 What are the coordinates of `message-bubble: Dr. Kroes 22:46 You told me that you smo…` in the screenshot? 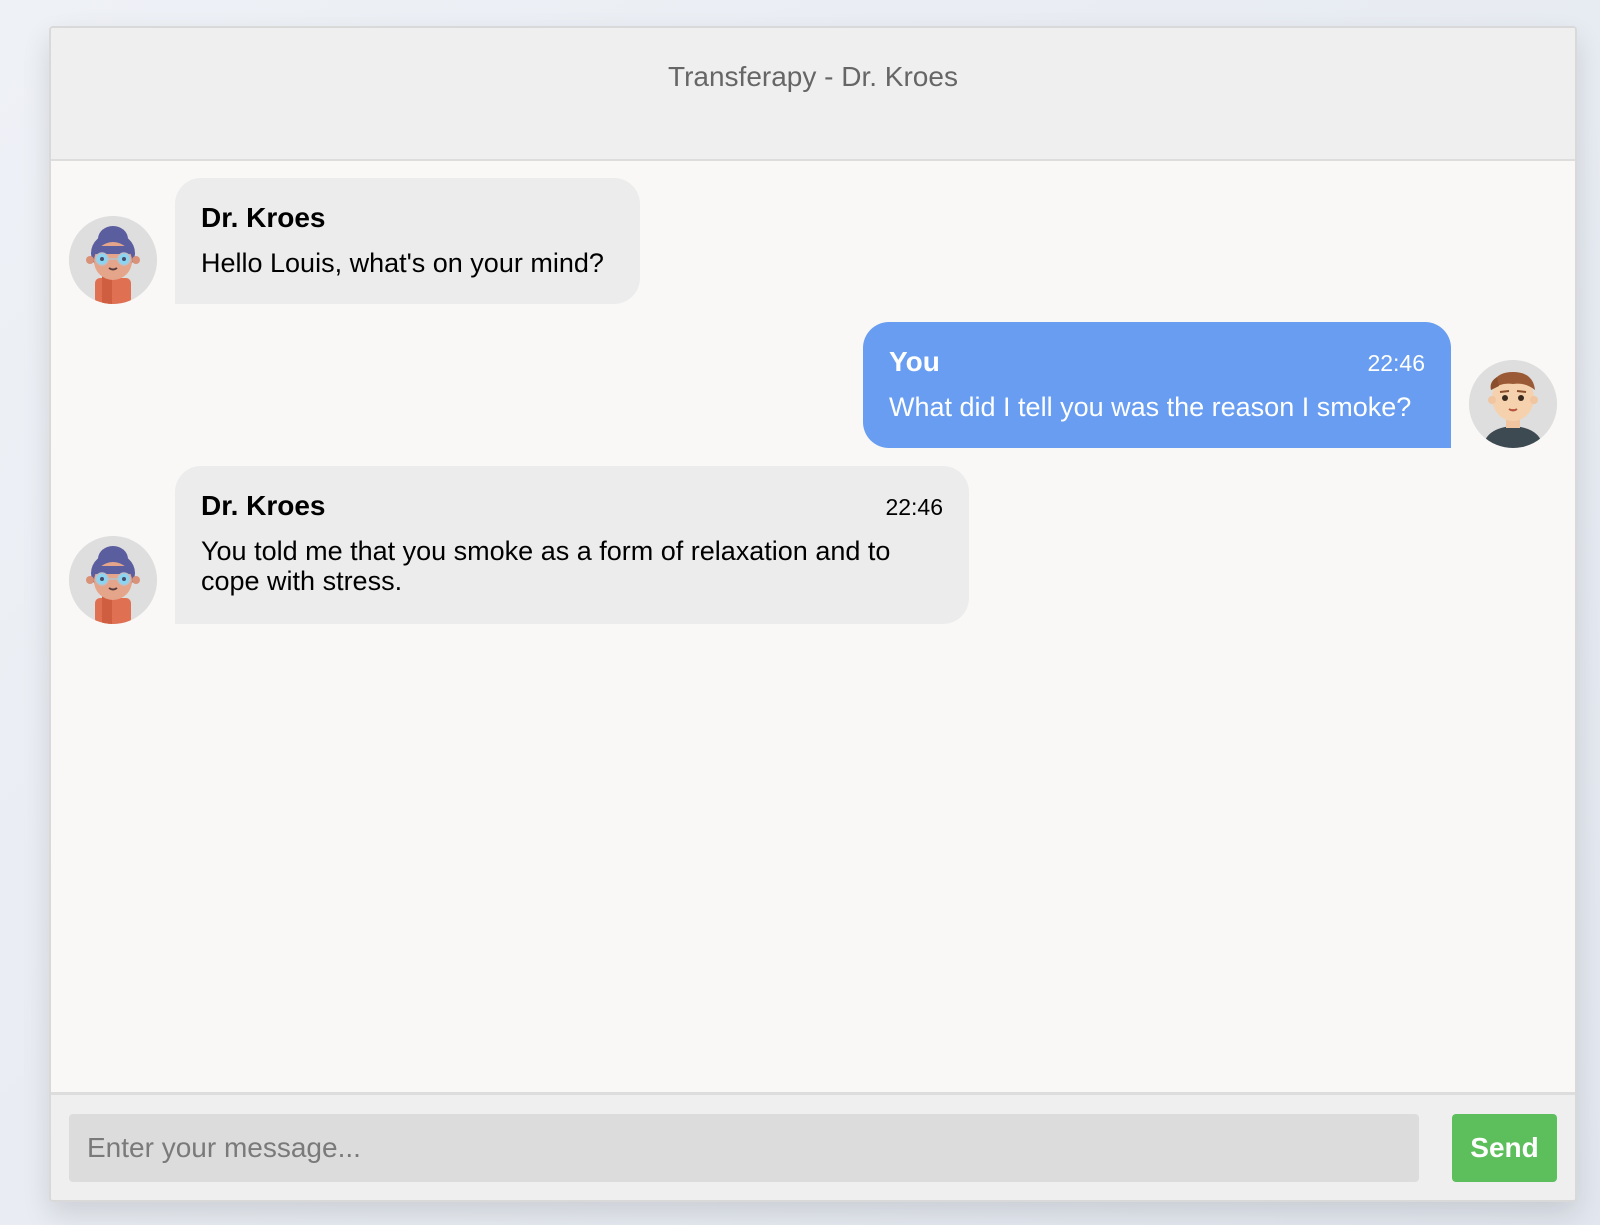 It's located at (572, 545).